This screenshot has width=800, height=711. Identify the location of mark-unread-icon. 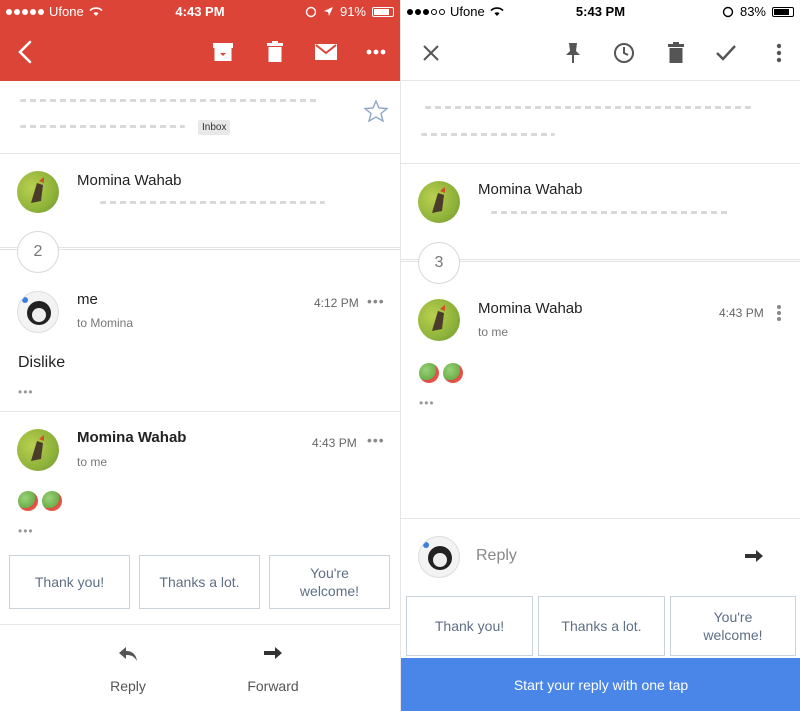
(326, 52).